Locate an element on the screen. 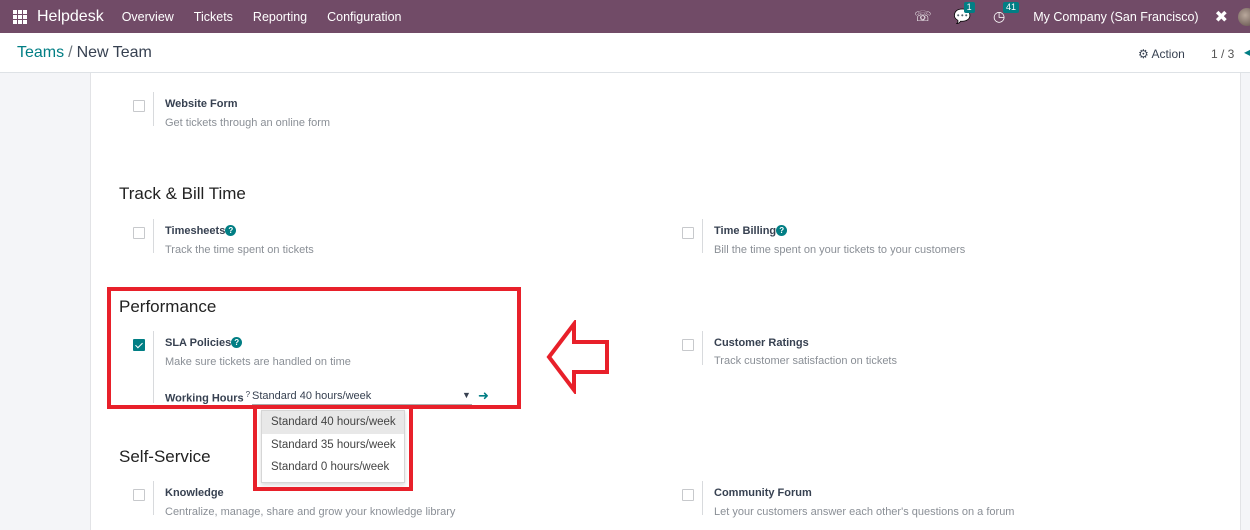 This screenshot has height=530, width=1250. highlight-box-performance is located at coordinates (314, 348).